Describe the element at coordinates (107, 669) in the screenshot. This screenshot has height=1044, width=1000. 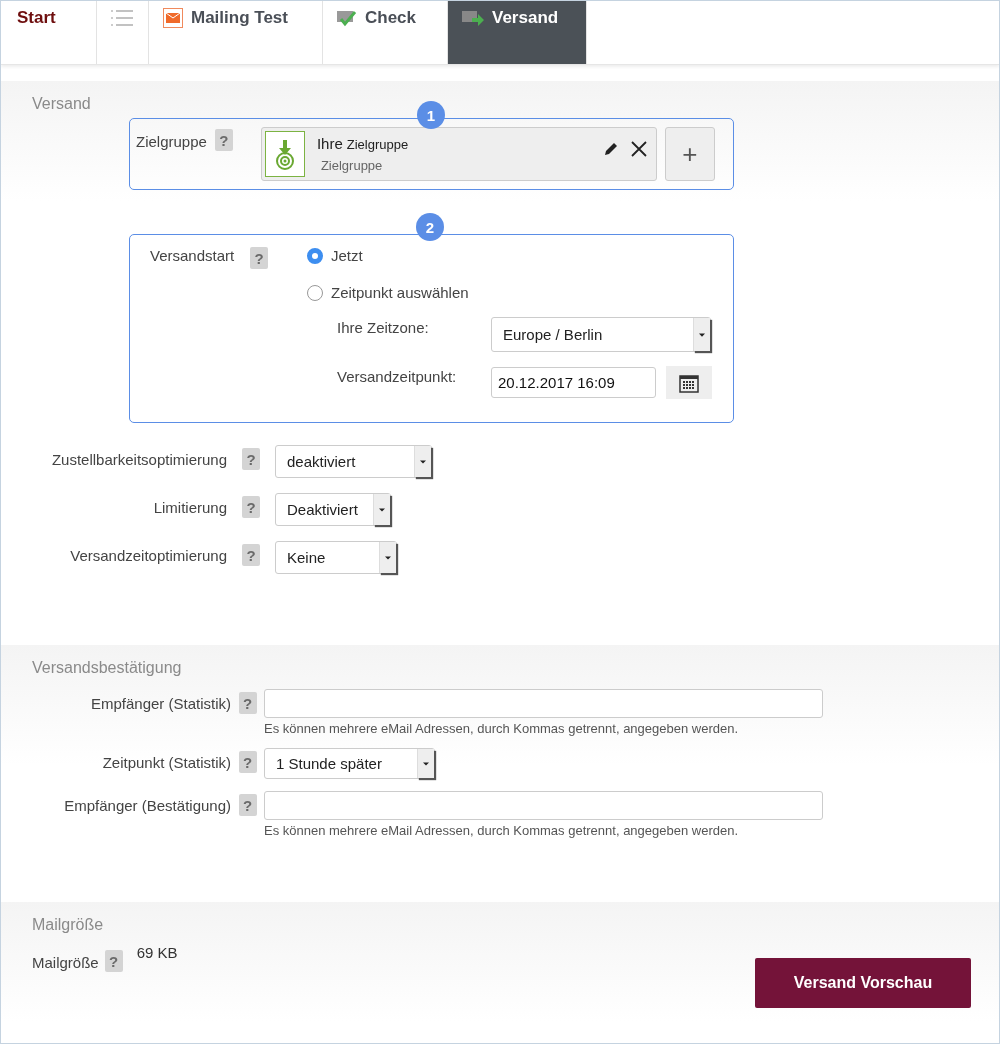
I see `section-title: Versandsbestätigung` at that location.